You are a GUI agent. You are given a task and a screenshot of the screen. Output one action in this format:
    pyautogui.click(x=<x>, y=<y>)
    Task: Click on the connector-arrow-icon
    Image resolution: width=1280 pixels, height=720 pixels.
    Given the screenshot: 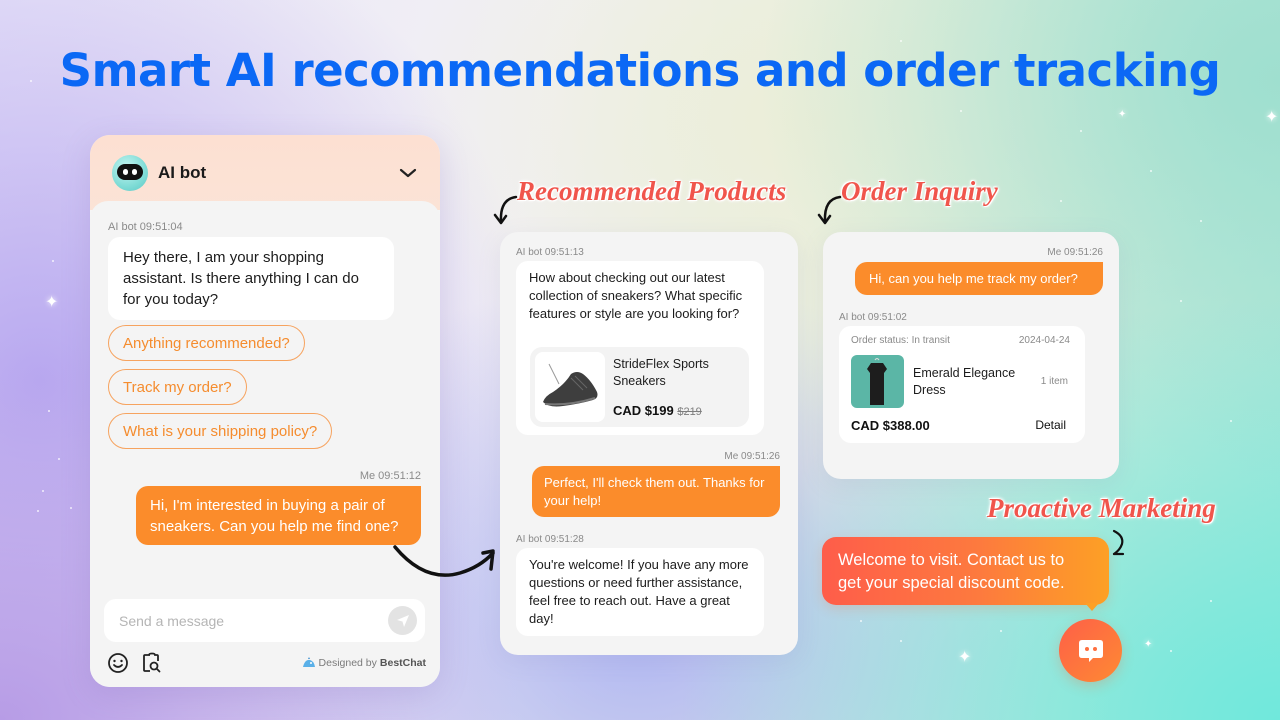 What is the action you would take?
    pyautogui.click(x=444, y=561)
    